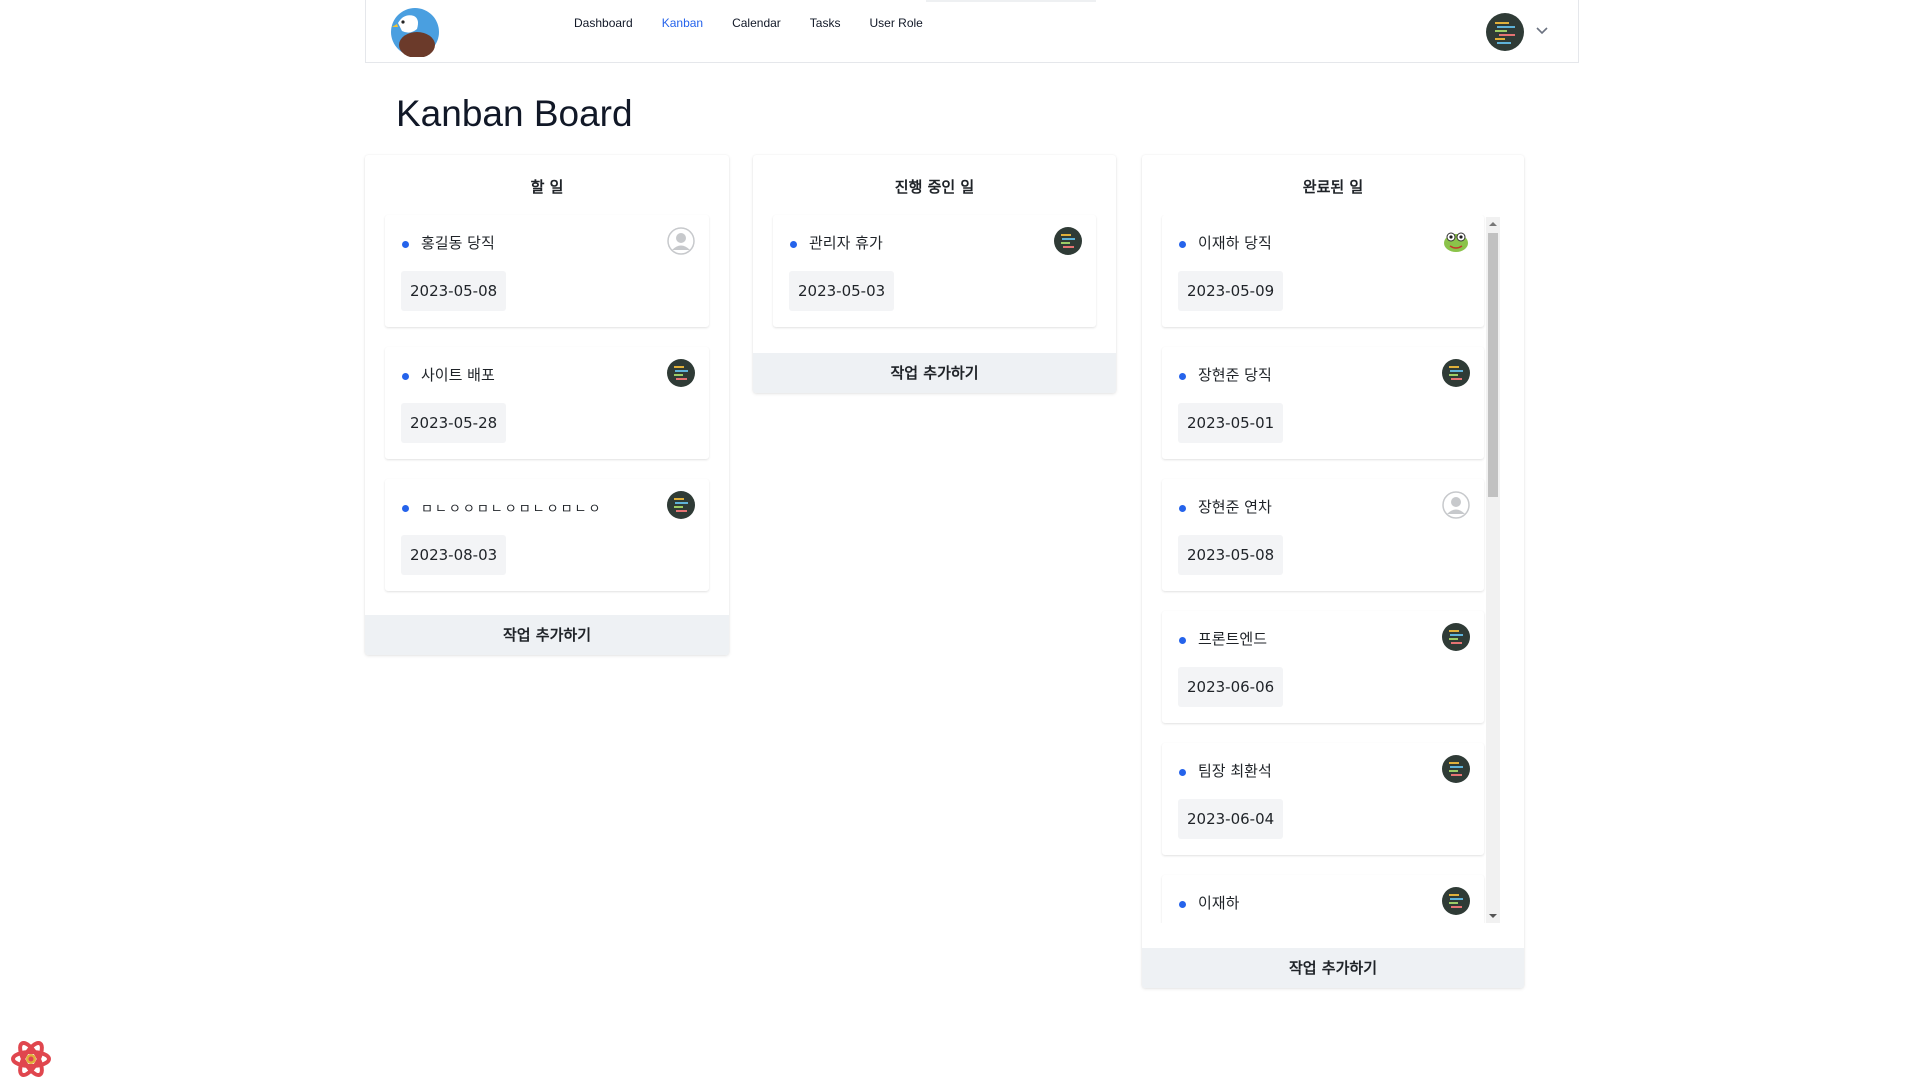 This screenshot has height=1080, width=1920. Describe the element at coordinates (415, 32) in the screenshot. I see `eagle-logo-icon` at that location.